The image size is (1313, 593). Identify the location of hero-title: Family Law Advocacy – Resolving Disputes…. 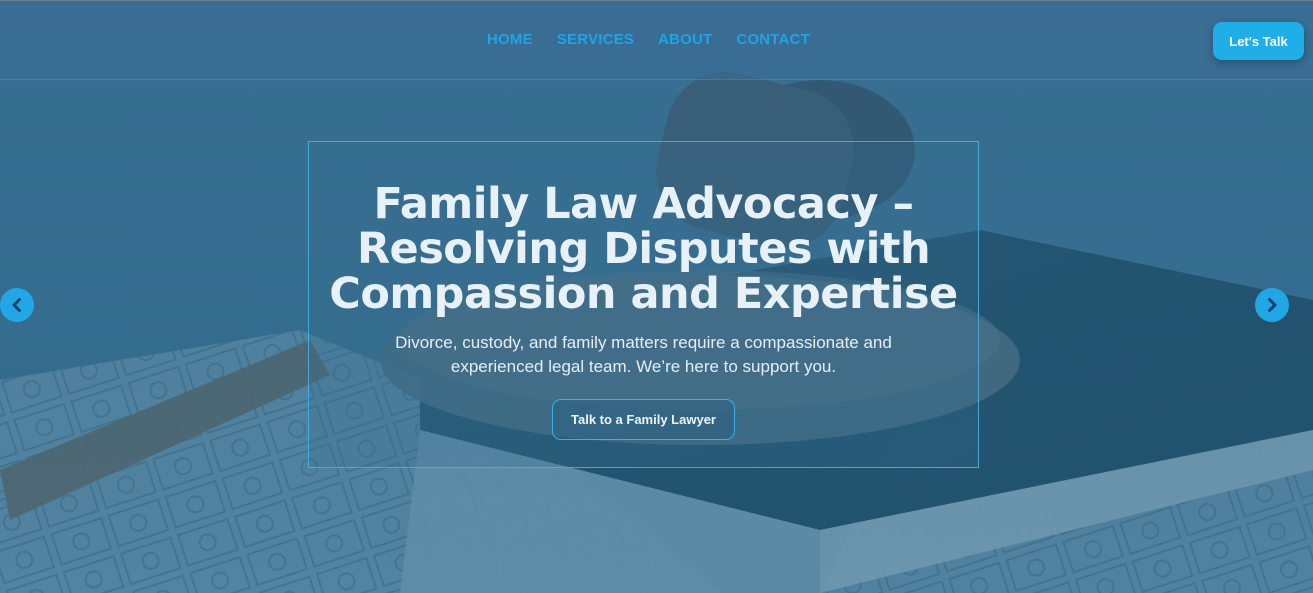
(643, 249).